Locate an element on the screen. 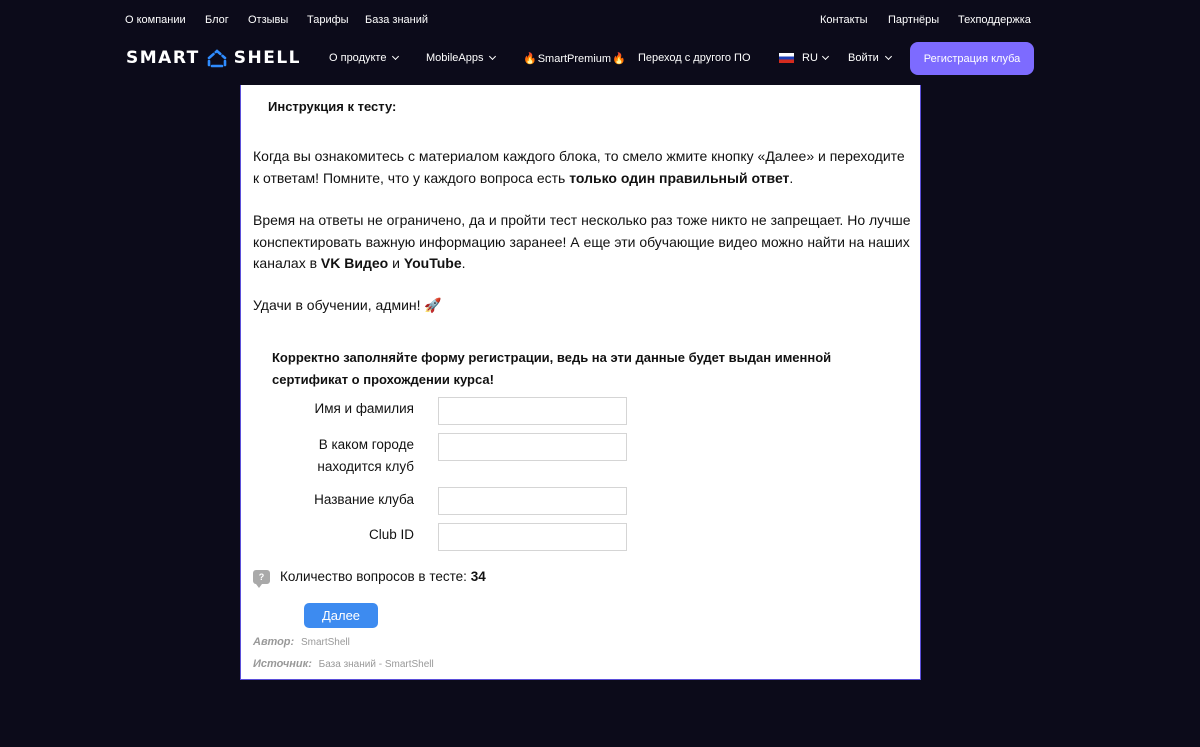  club-id-label: Club ID is located at coordinates (391, 534).